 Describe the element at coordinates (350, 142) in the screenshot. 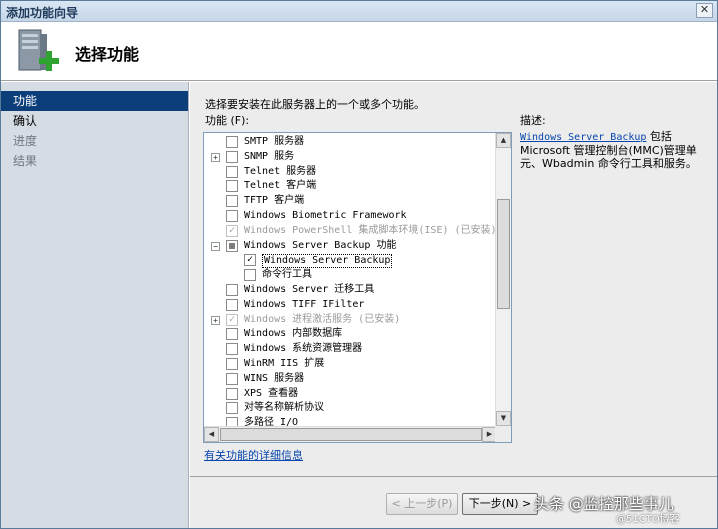

I see `feature-row: SMTP 服务器` at that location.